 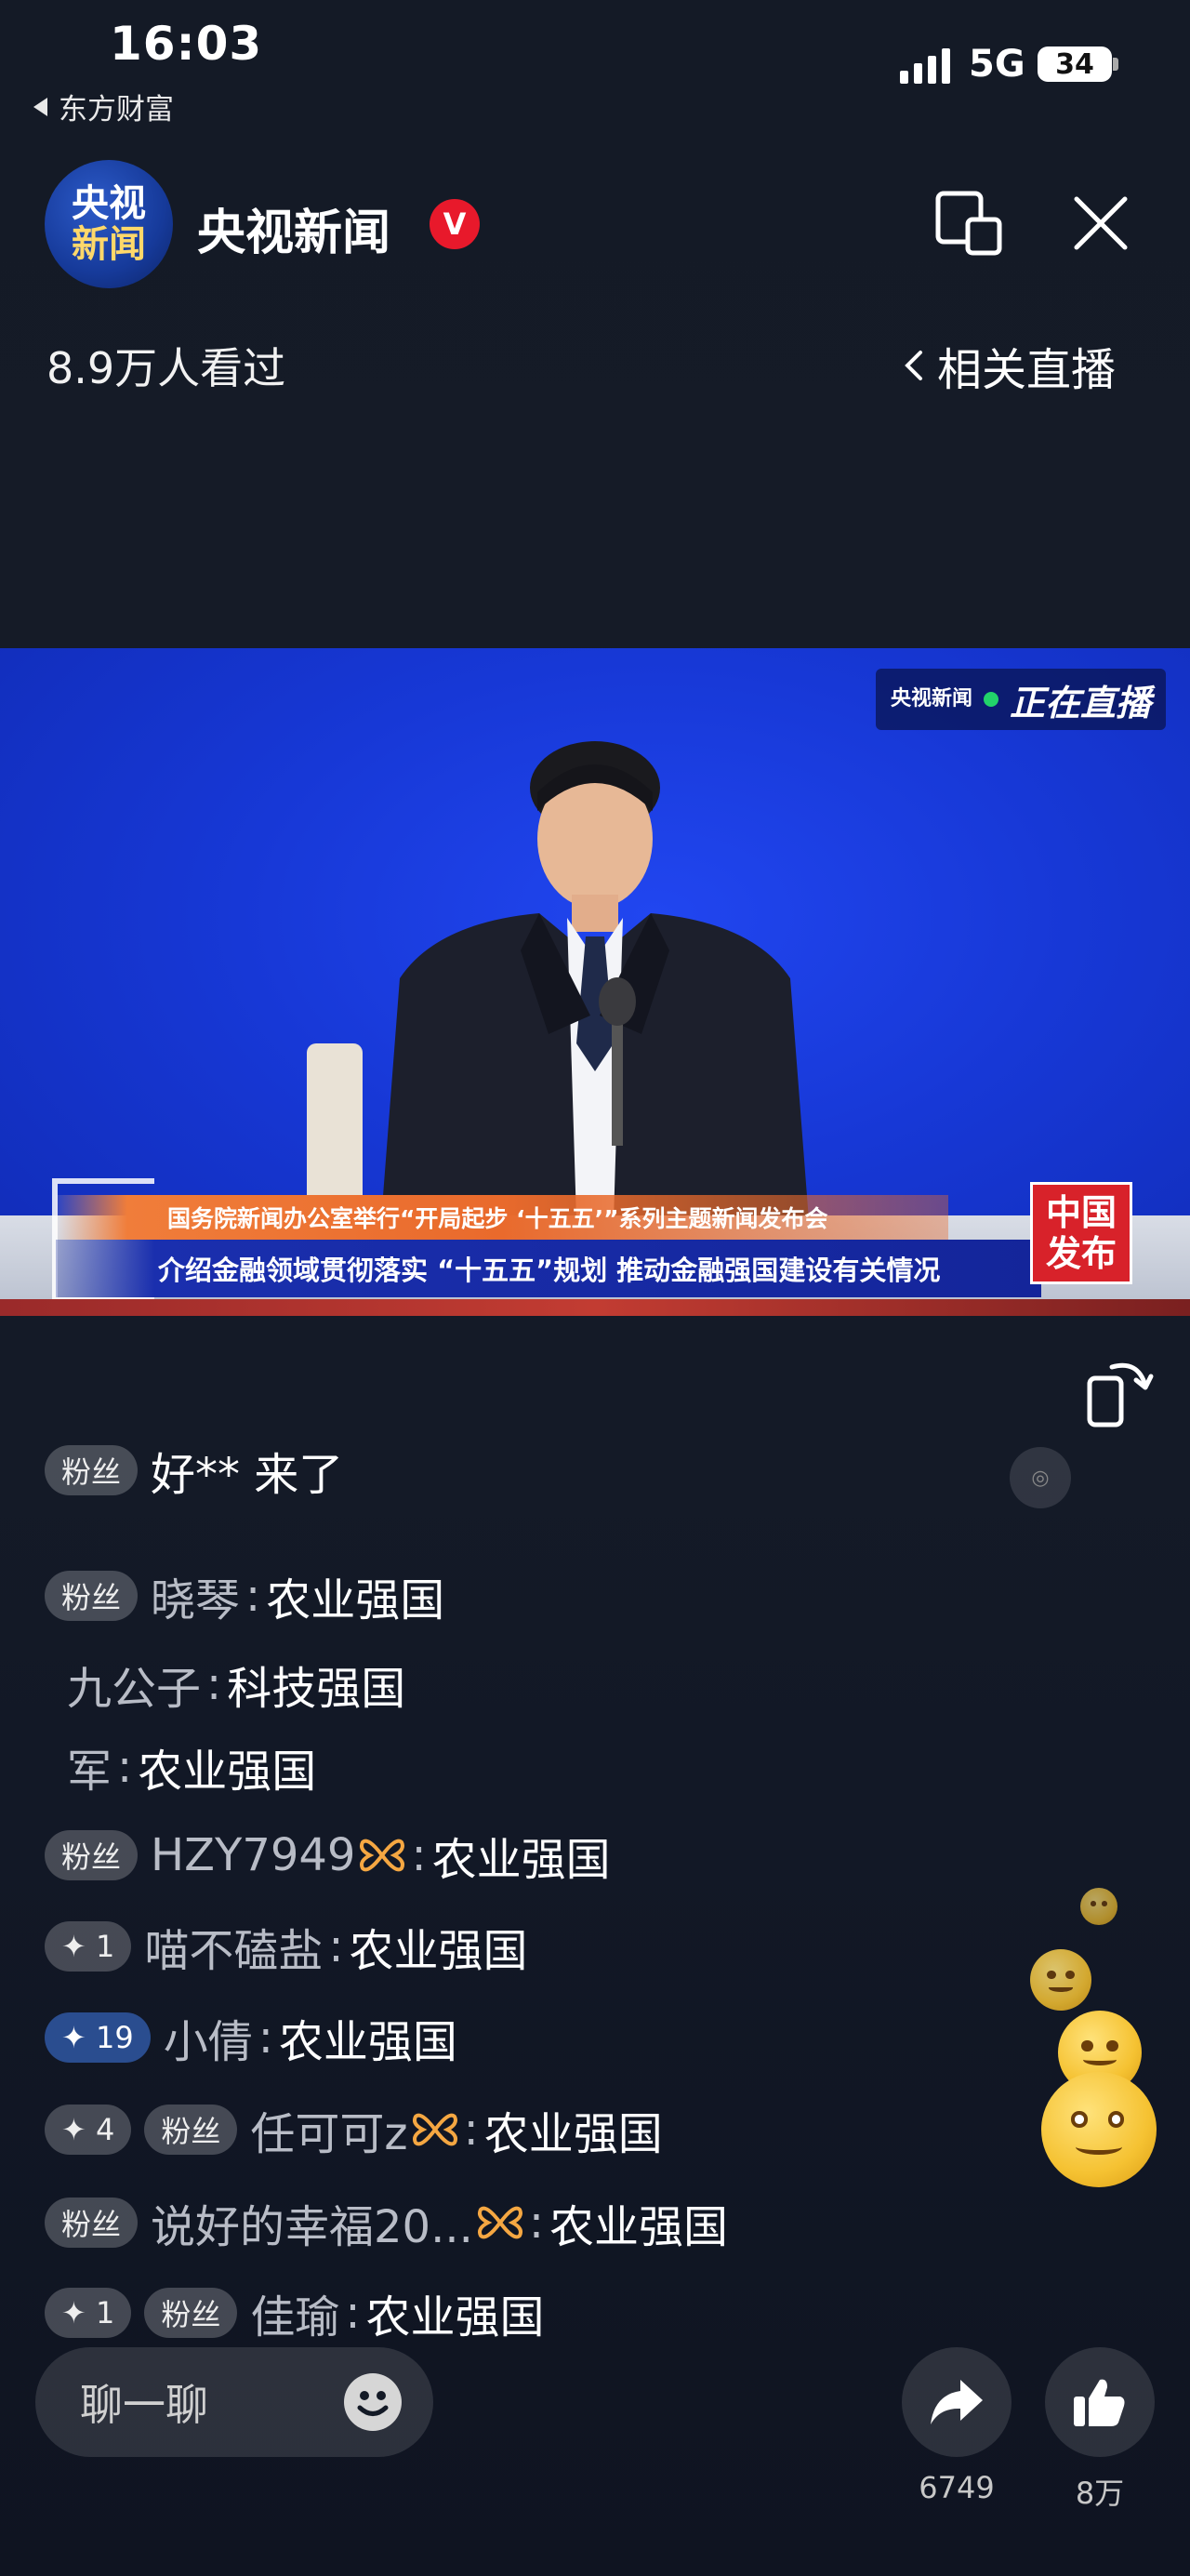 What do you see at coordinates (990, 699) in the screenshot?
I see `live-dot-icon` at bounding box center [990, 699].